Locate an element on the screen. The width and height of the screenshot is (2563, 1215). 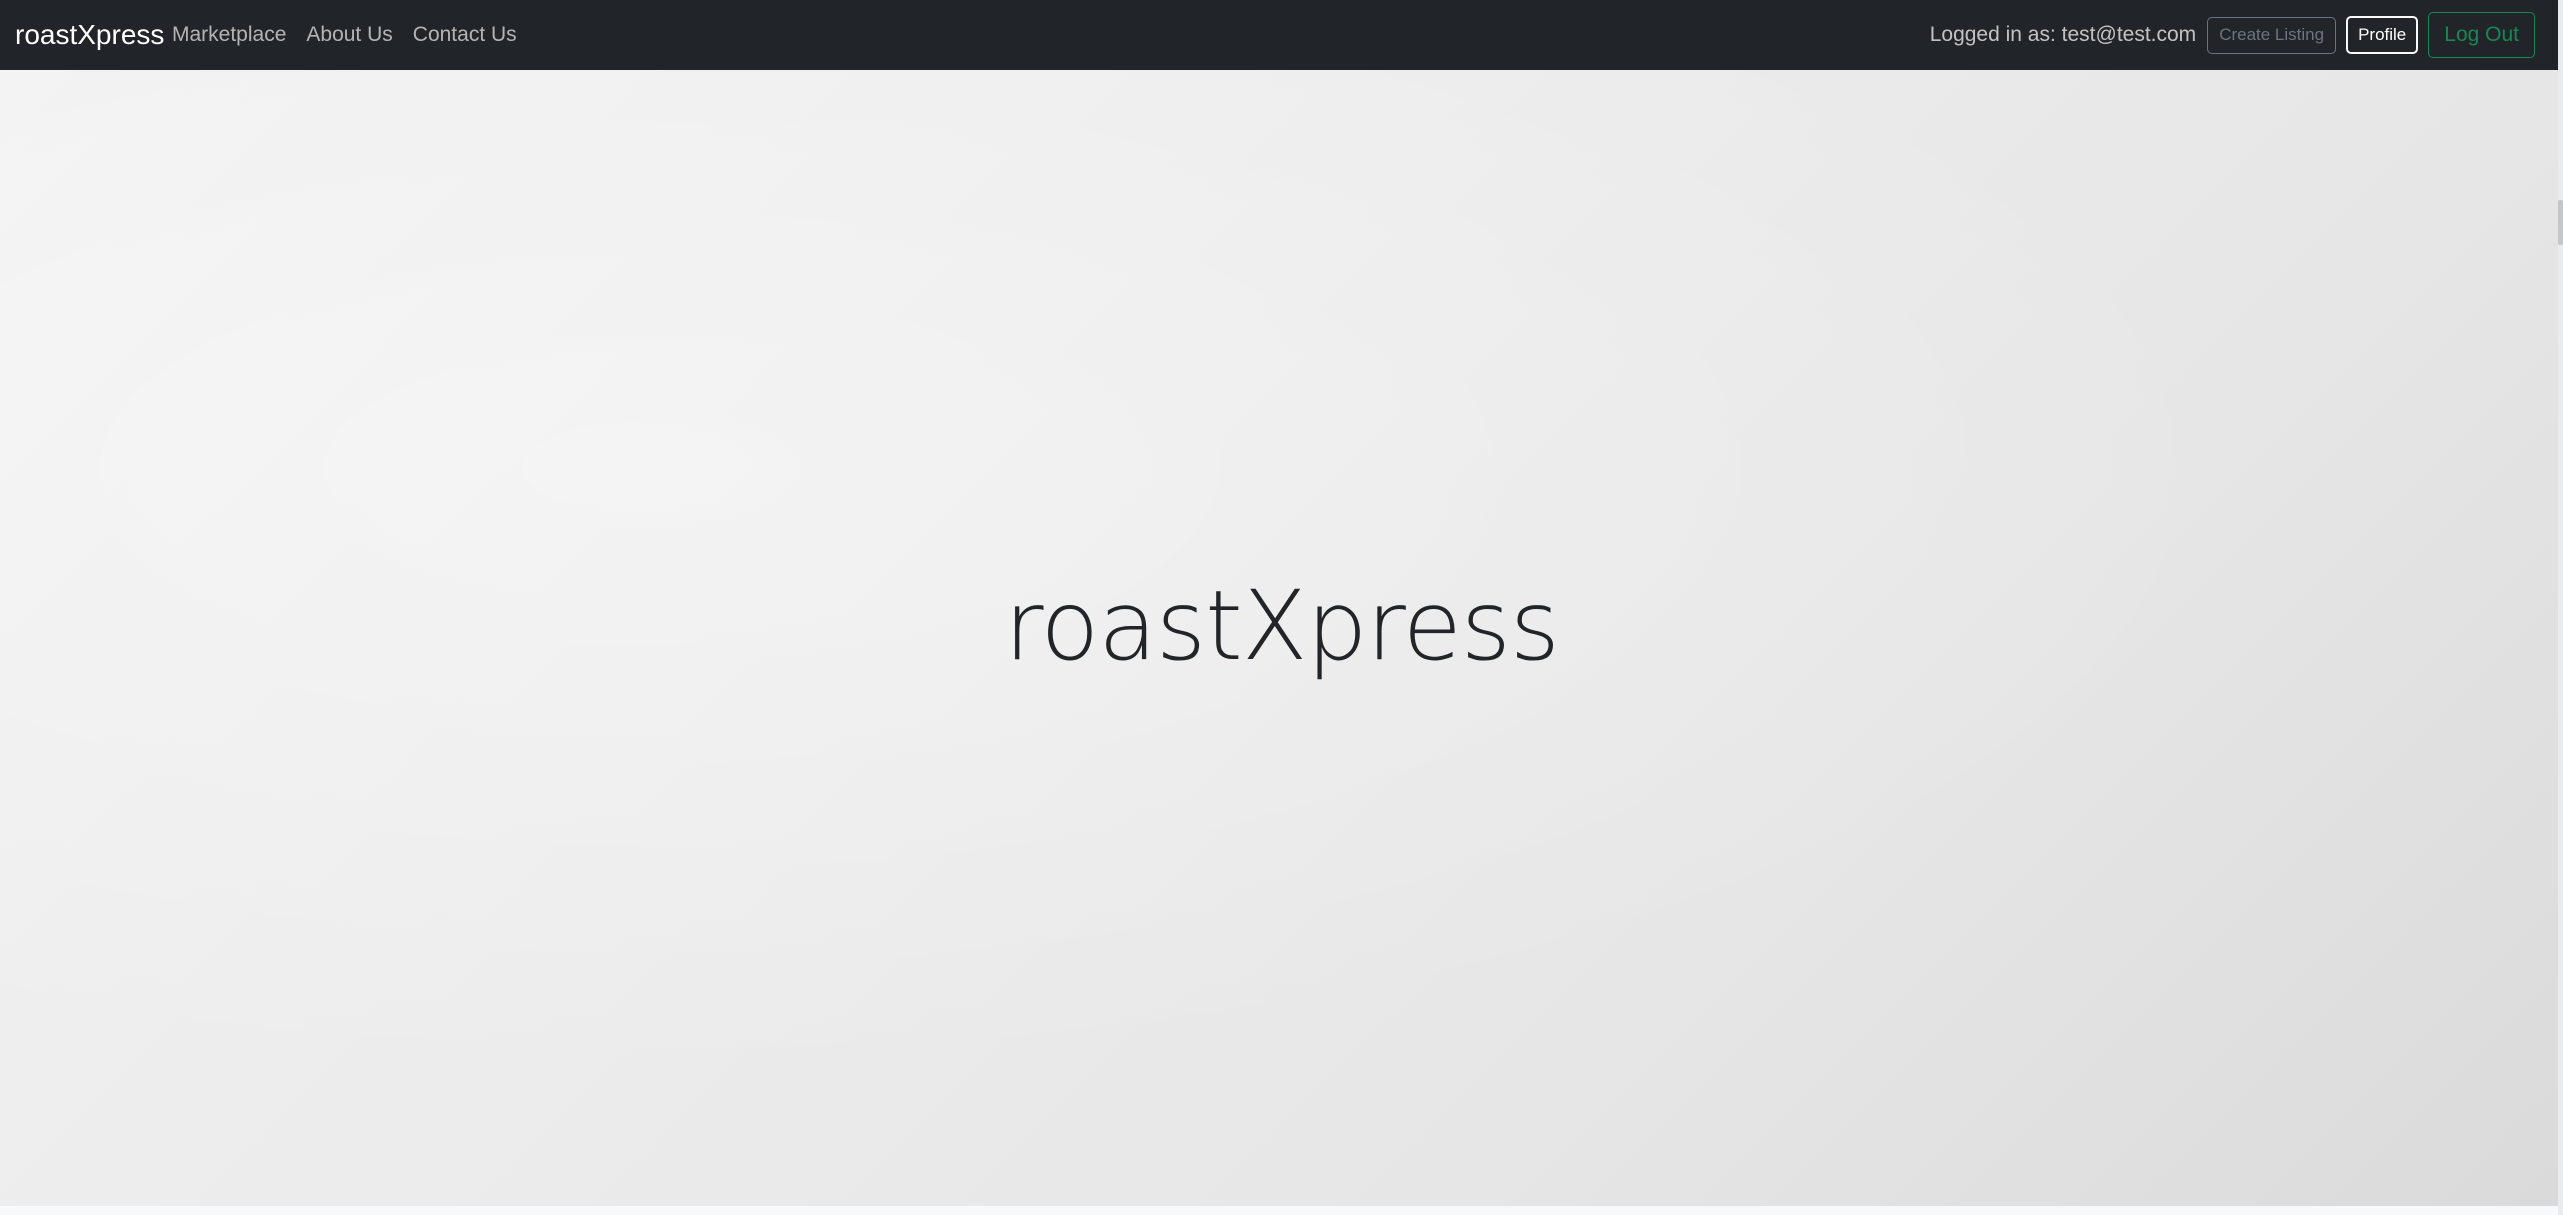
logged-in-status: Logged in as: test@test.com is located at coordinates (2063, 34).